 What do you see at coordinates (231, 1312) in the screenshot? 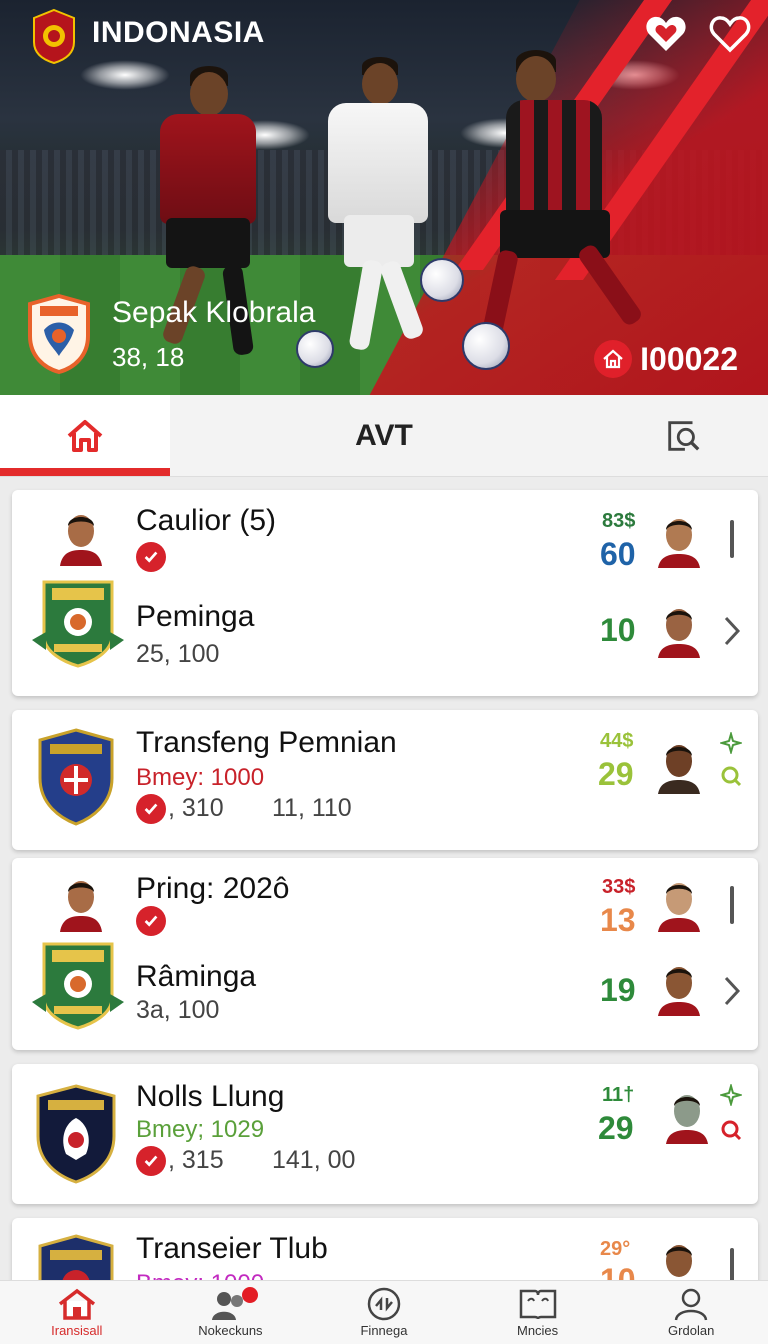
I see `nav-players: Nokeckuns` at bounding box center [231, 1312].